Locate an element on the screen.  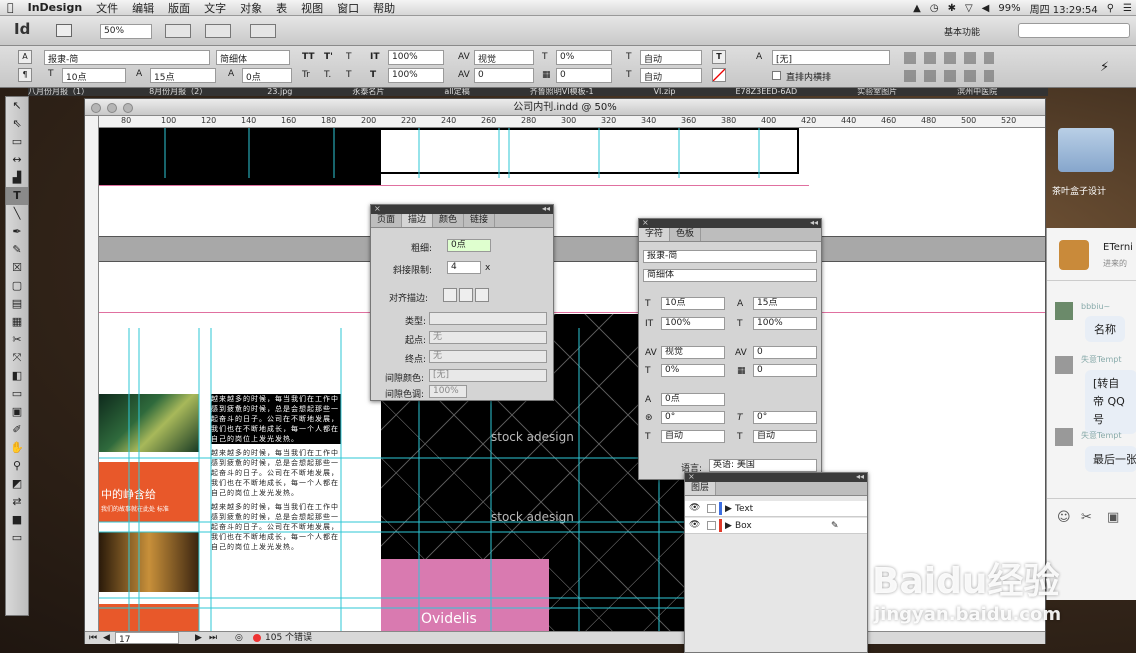
screenshot-icon: ✂ is located at coordinates (1086, 517).